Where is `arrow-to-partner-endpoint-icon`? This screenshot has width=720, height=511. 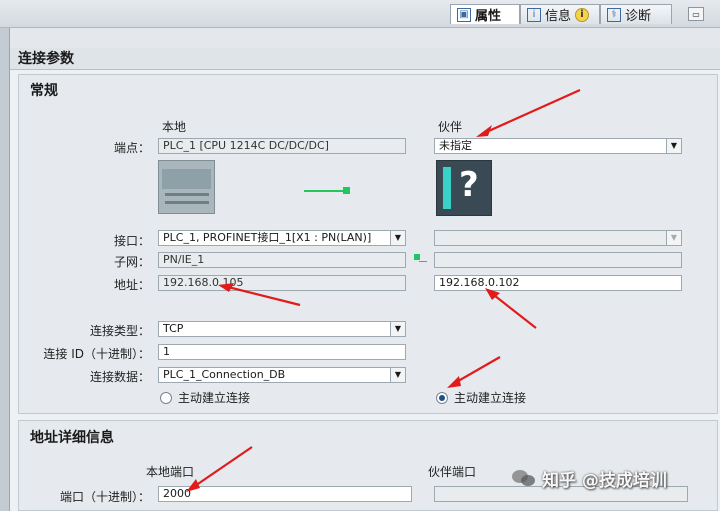
arrow-to-partner-endpoint-icon is located at coordinates (528, 112).